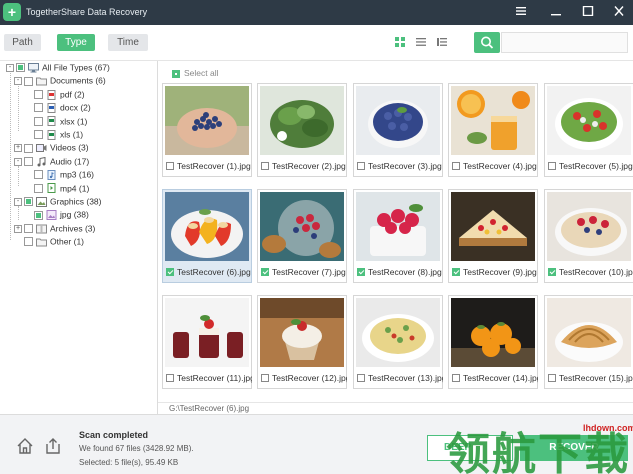  What do you see at coordinates (58, 201) in the screenshot?
I see `tree-item-graphics: - Graphics (38)` at bounding box center [58, 201].